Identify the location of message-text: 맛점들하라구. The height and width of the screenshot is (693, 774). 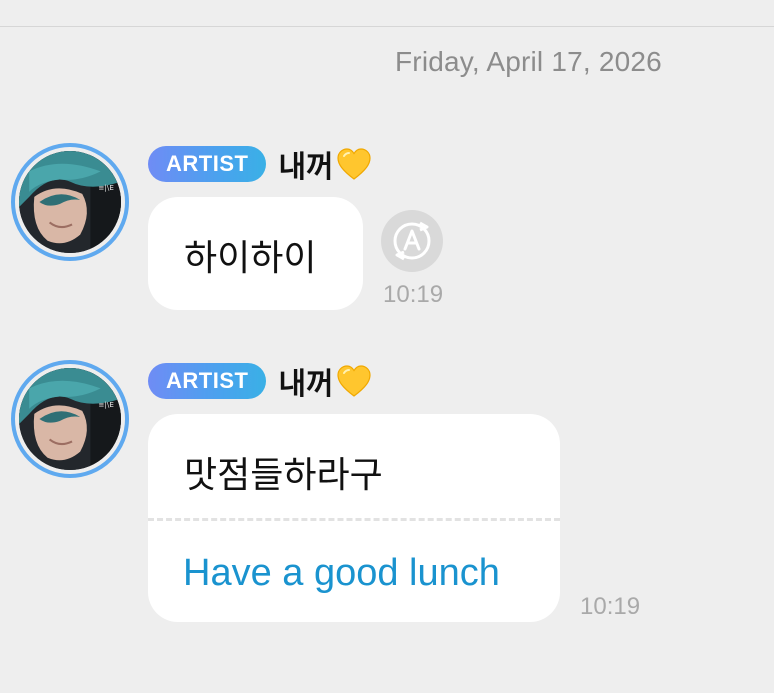
(283, 475).